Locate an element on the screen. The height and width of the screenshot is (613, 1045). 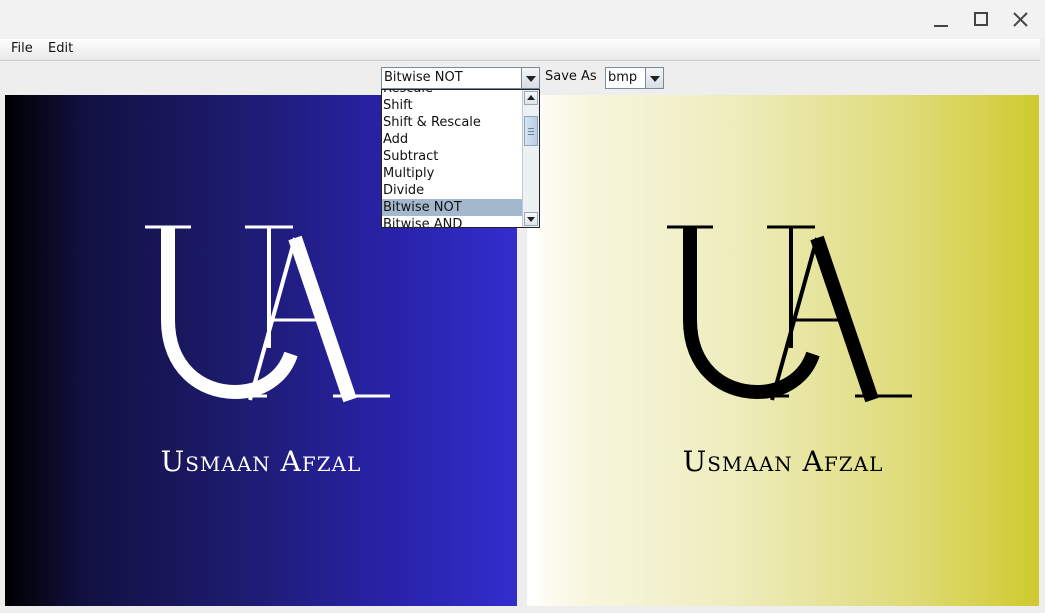
chevron-up-icon is located at coordinates (531, 97).